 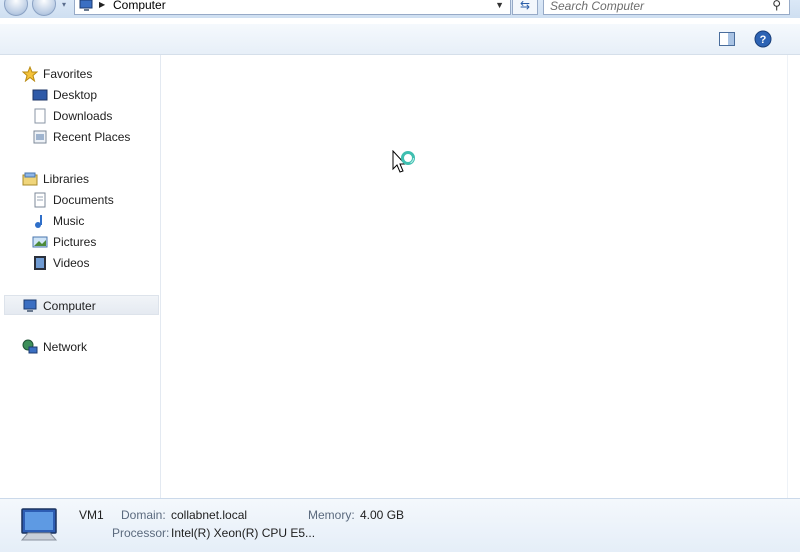 I want to click on sidebar-item-network: Network, so click(x=79, y=347).